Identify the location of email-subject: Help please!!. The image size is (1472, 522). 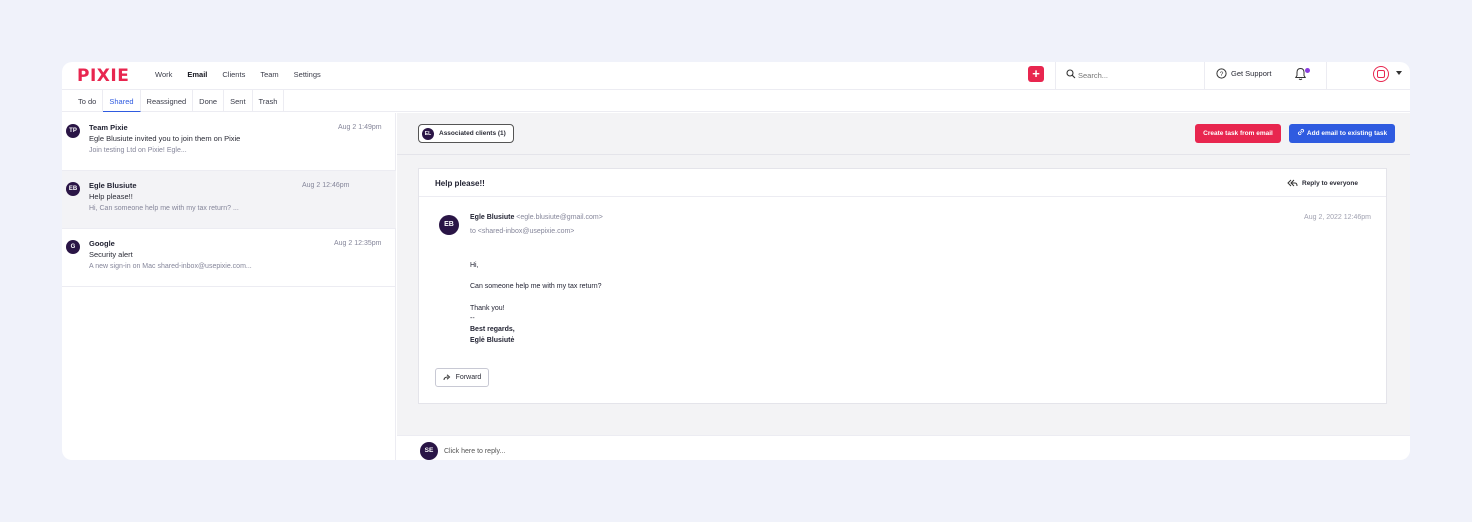
(111, 196).